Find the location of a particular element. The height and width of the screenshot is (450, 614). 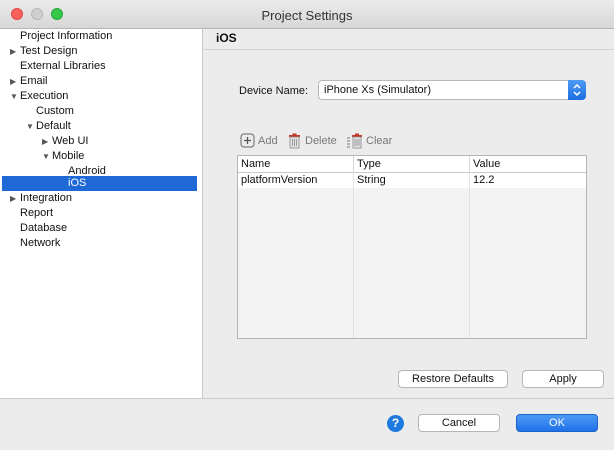

tree-item-integration: ▶ Integration is located at coordinates (99, 198).